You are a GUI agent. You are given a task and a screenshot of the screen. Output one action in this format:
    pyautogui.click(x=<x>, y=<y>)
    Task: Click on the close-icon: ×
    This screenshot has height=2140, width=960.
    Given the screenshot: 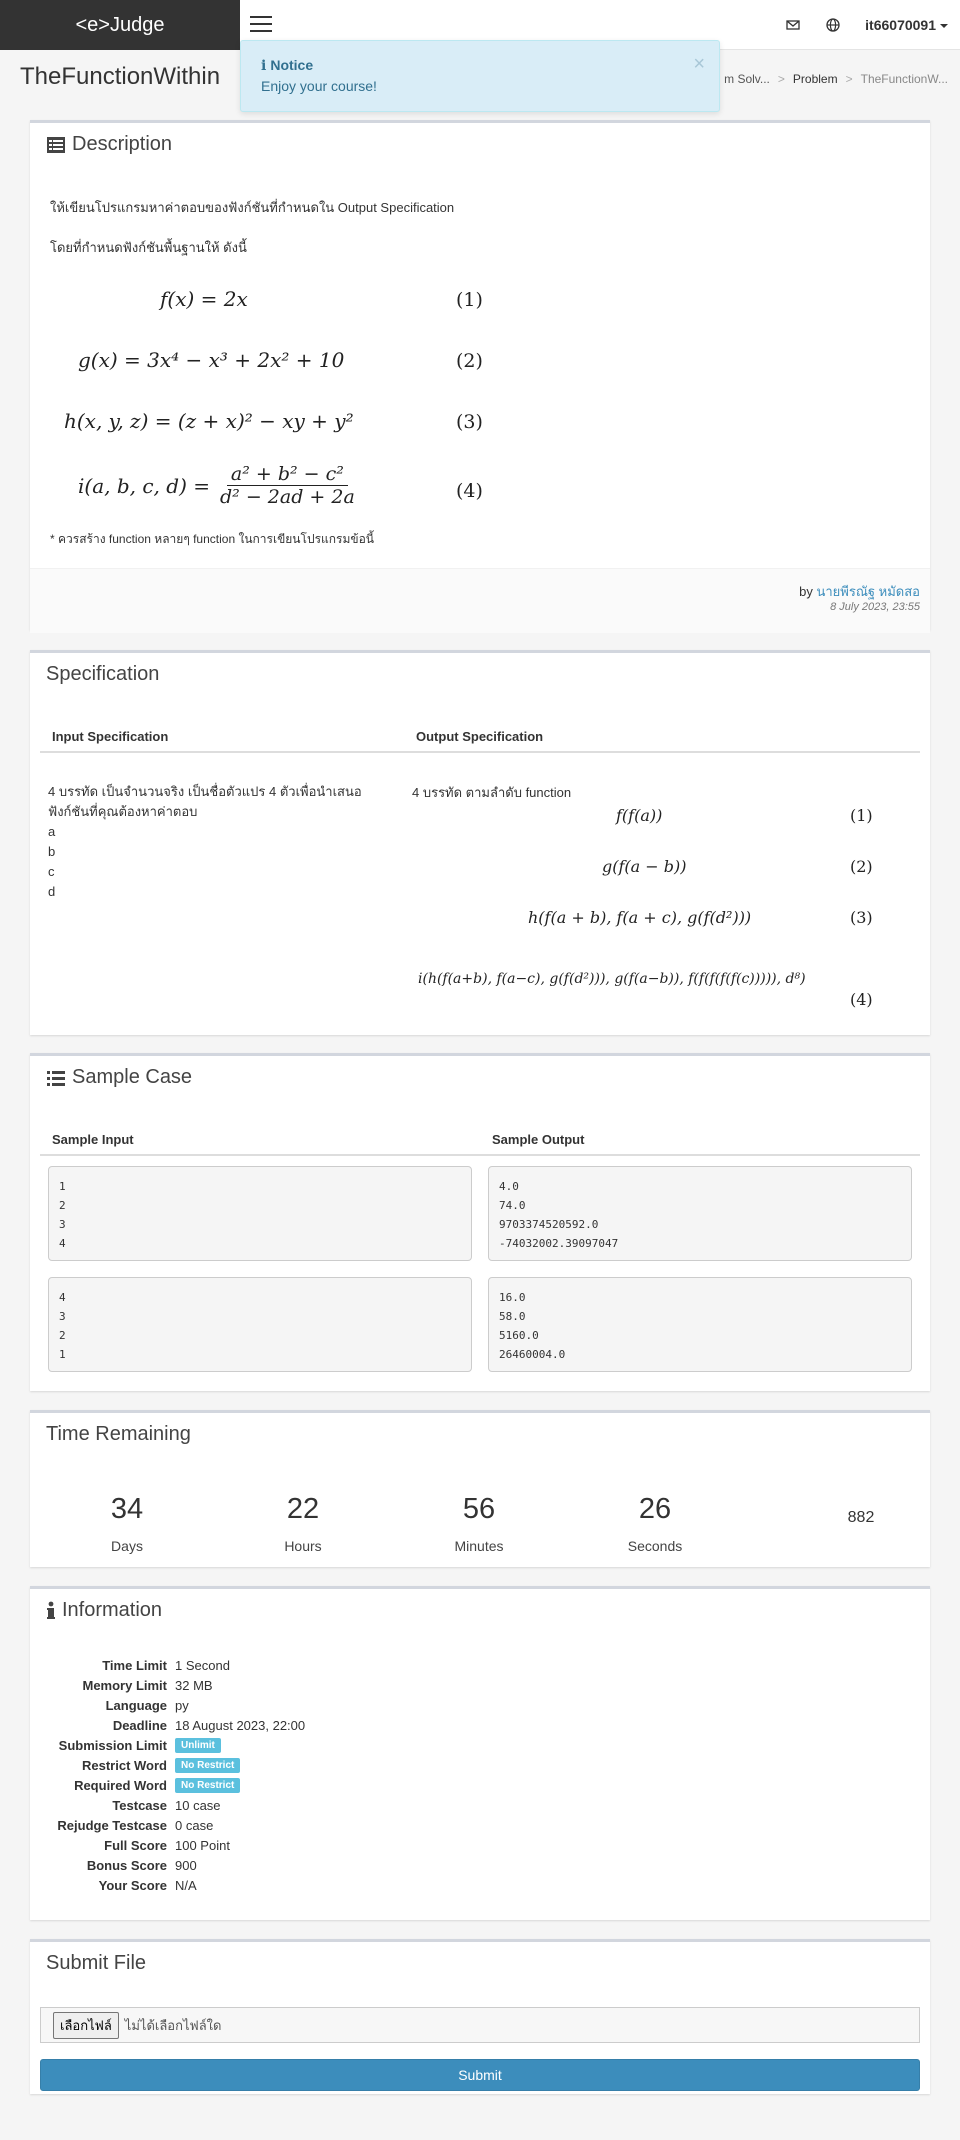 What is the action you would take?
    pyautogui.click(x=699, y=64)
    